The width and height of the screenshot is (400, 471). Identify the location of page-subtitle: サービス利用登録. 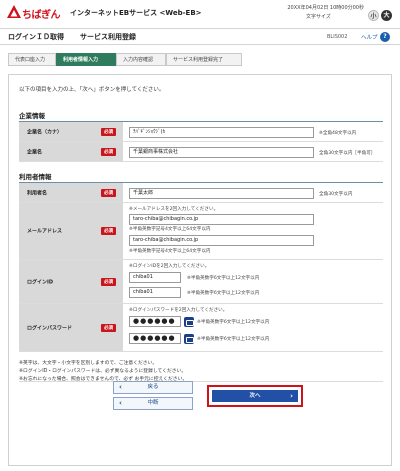
(108, 37).